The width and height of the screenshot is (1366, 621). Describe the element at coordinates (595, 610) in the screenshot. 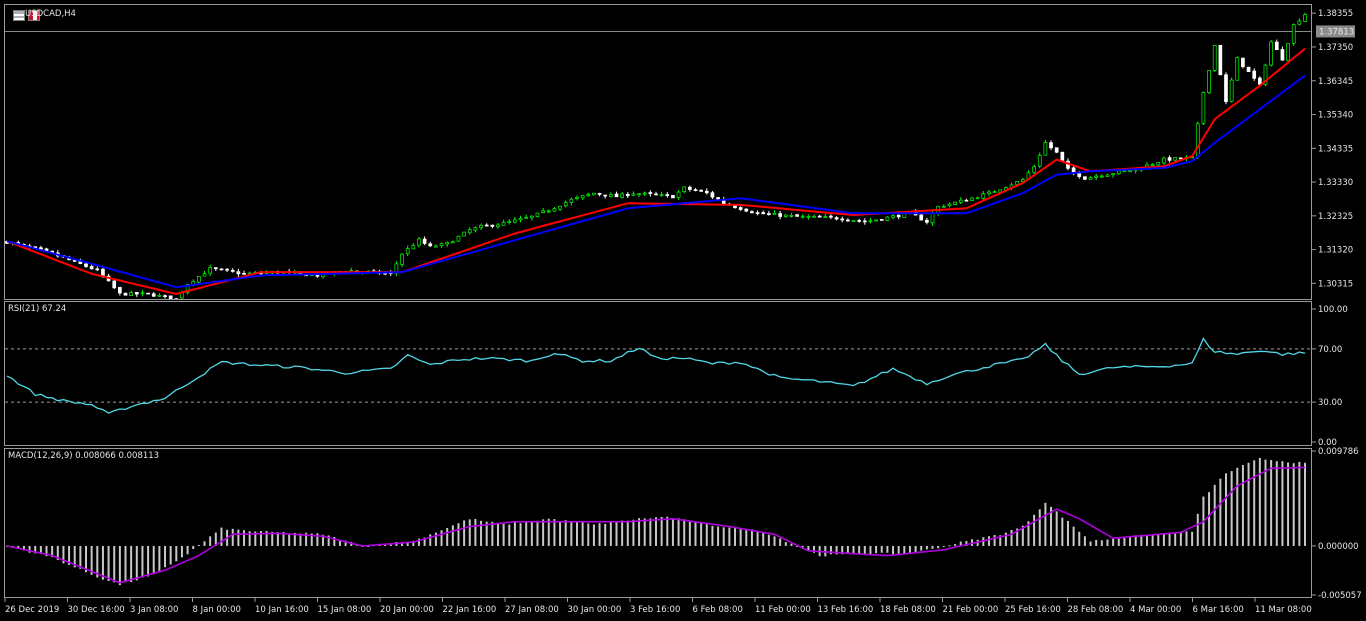

I see `time-tick-label: 30 Jan 00:00` at that location.